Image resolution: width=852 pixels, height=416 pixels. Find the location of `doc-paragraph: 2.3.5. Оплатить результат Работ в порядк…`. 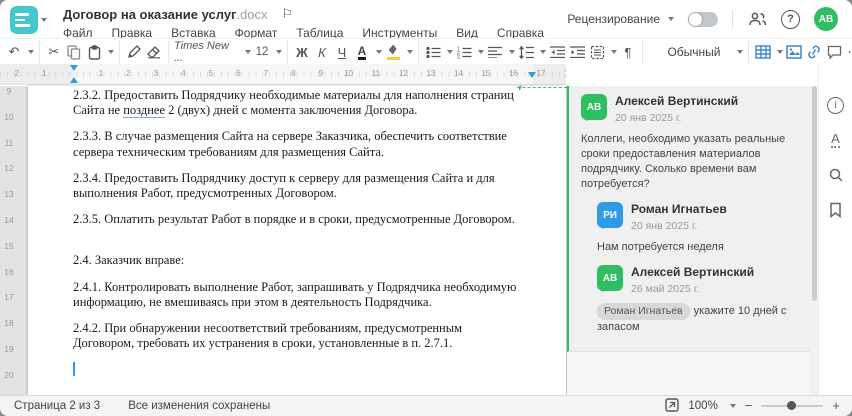

doc-paragraph: 2.3.5. Оплатить результат Работ в порядк… is located at coordinates (297, 219).